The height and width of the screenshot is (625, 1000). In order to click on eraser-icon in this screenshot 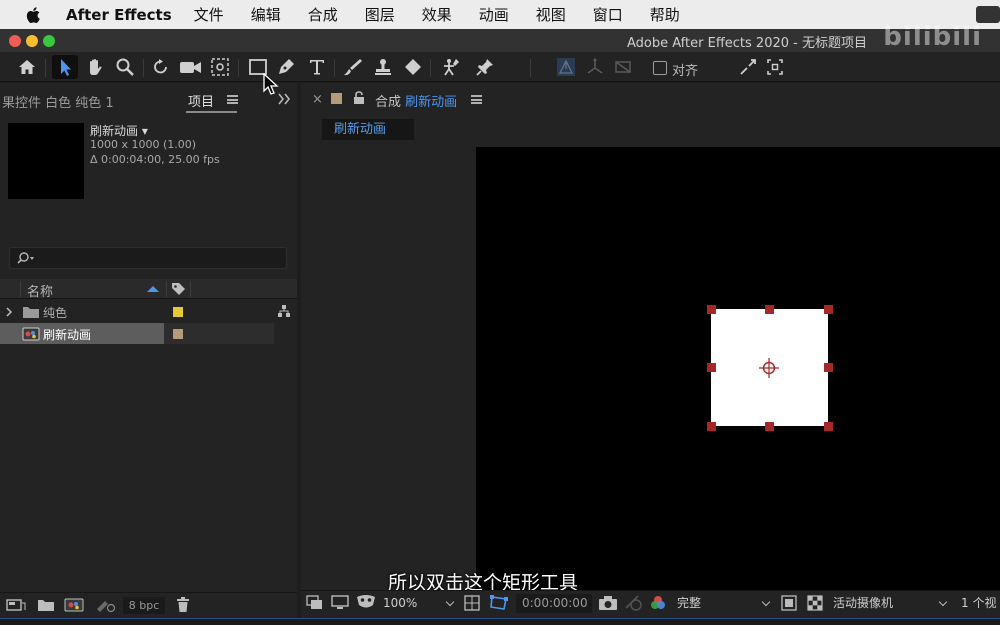, I will do `click(413, 67)`.